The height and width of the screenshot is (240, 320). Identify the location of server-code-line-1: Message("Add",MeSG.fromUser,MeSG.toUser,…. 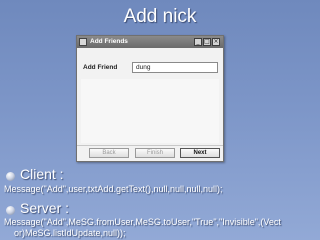
(142, 222).